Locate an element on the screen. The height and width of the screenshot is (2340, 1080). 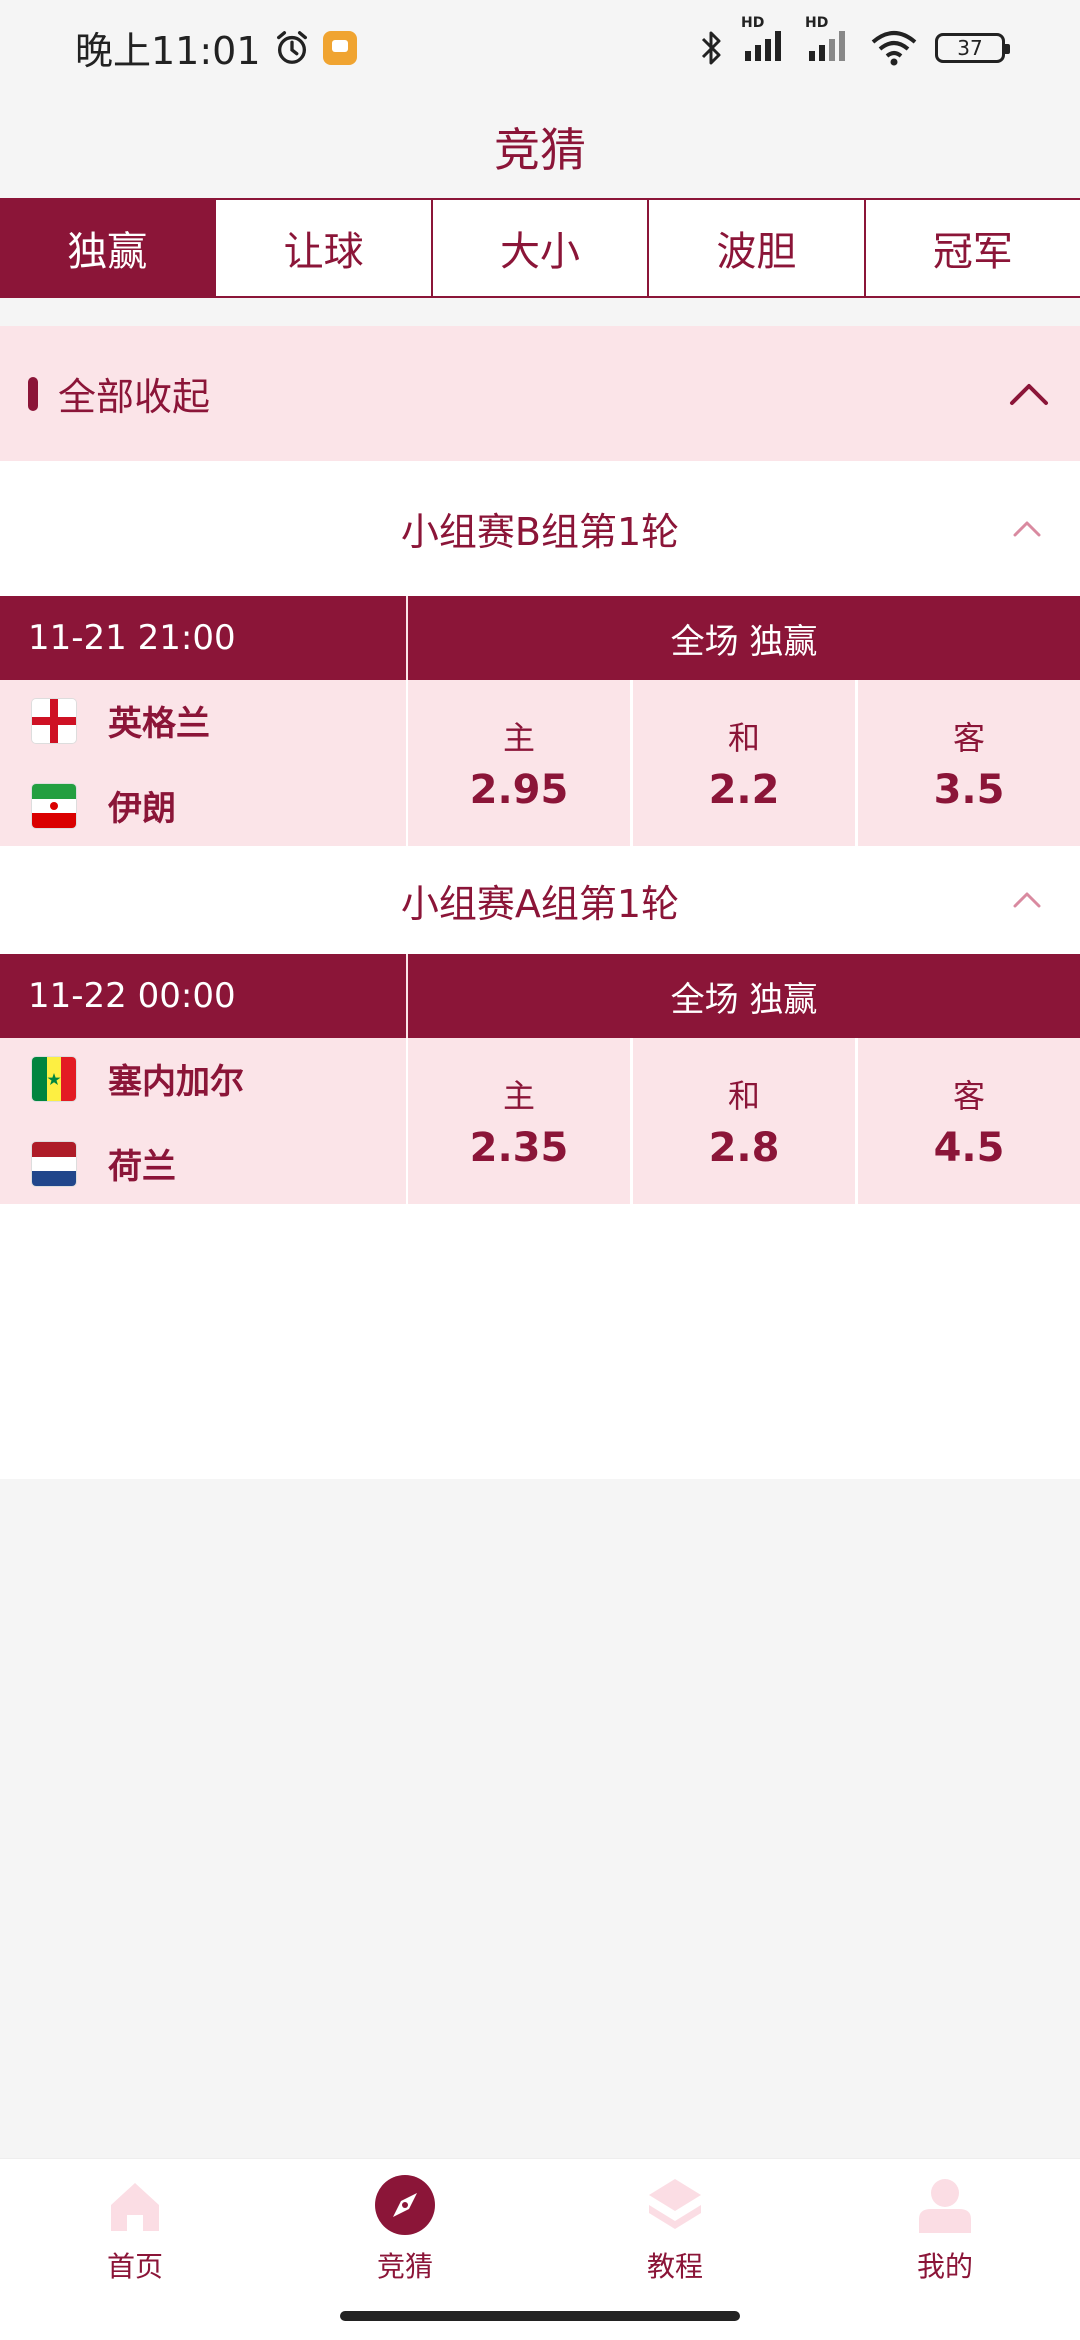
battery-icon: 37 is located at coordinates (972, 47).